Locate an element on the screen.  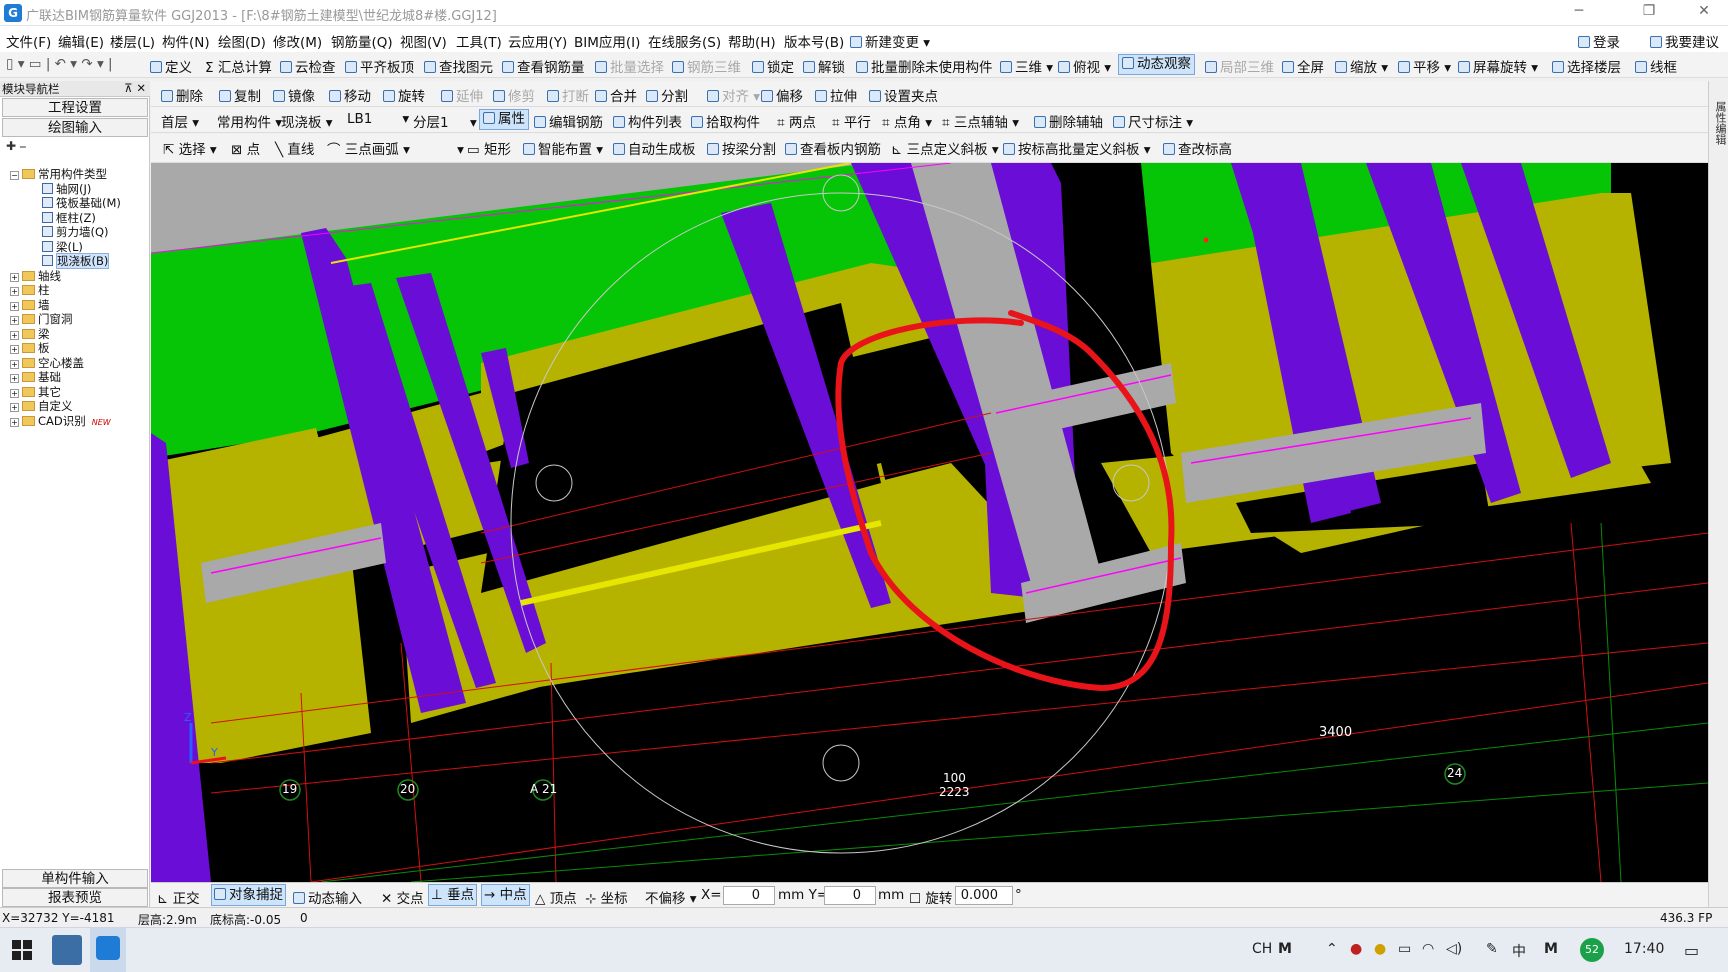
top-view-button: 俯视 ▾ is located at coordinates (1084, 66).